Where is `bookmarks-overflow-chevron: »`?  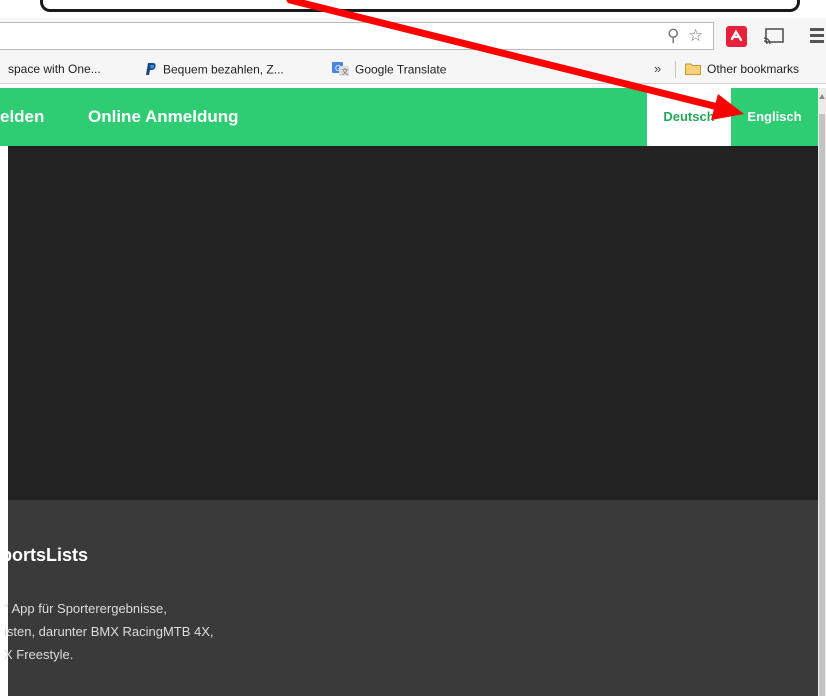
bookmarks-overflow-chevron: » is located at coordinates (657, 68).